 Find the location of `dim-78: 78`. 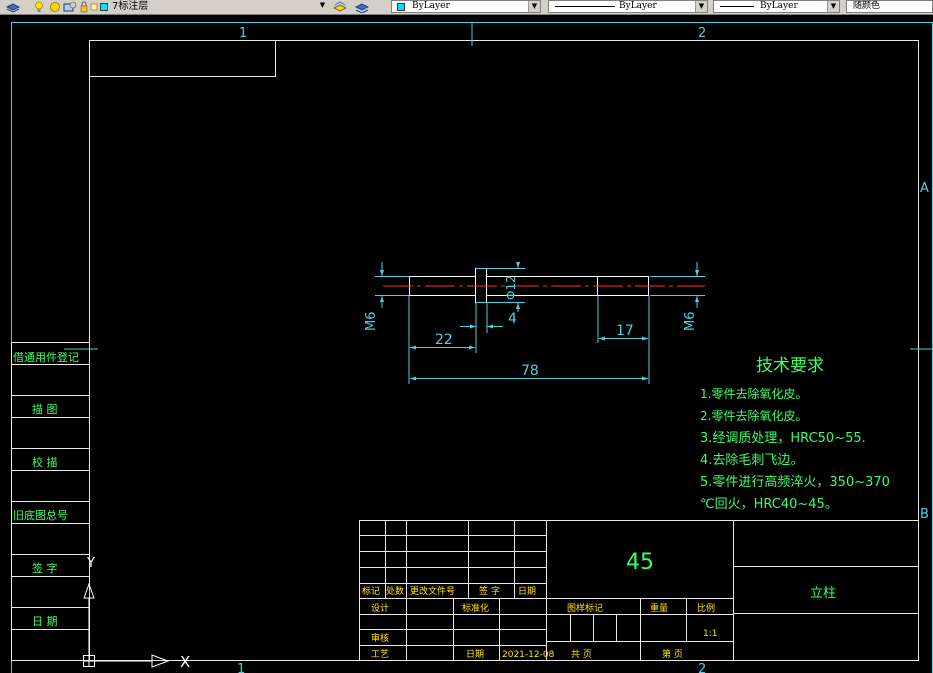

dim-78: 78 is located at coordinates (530, 371).